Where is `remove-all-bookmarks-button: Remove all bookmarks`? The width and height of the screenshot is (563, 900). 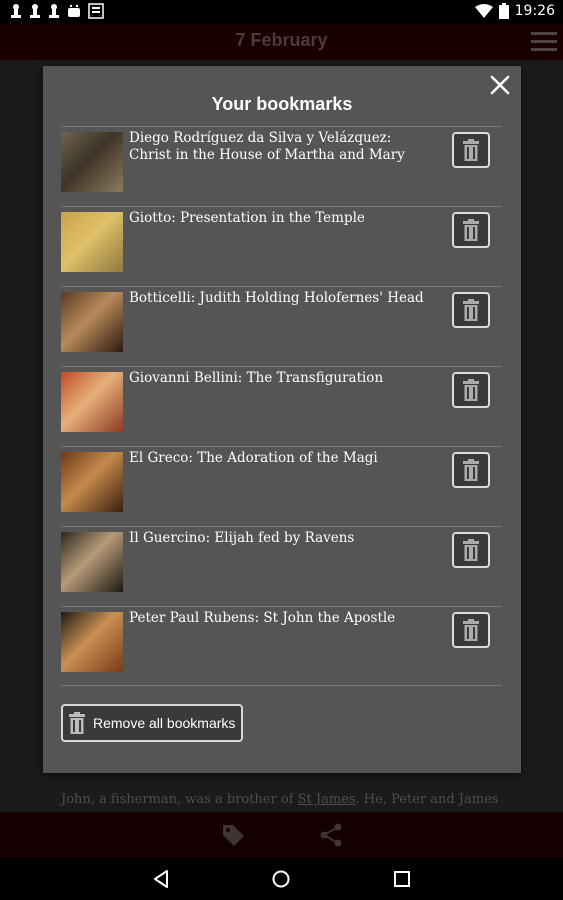 remove-all-bookmarks-button: Remove all bookmarks is located at coordinates (152, 723).